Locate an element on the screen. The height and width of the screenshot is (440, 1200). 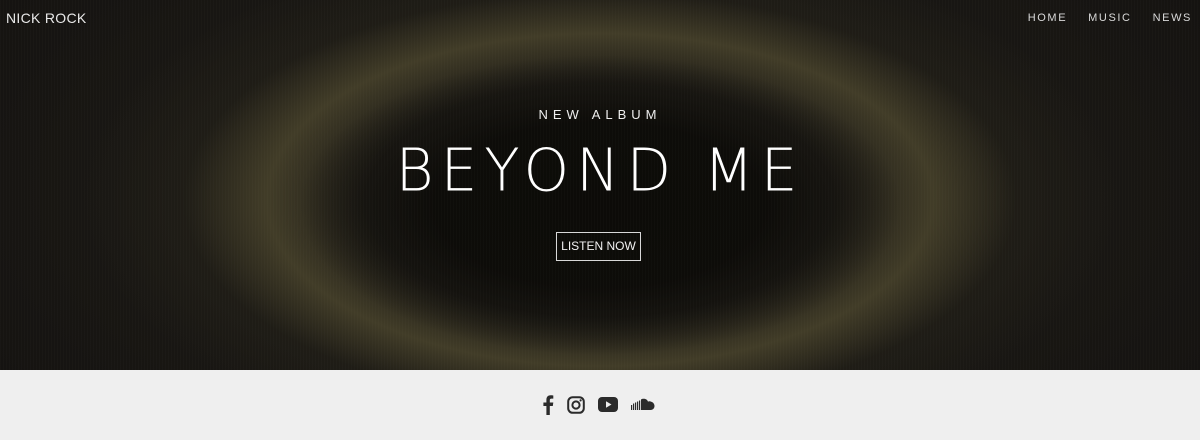
youtube-link is located at coordinates (608, 404).